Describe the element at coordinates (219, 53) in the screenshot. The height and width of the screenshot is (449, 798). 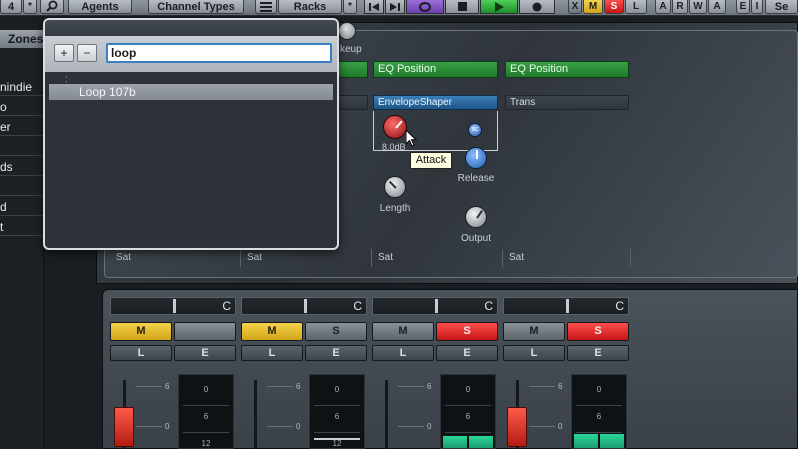
I see `search-input` at that location.